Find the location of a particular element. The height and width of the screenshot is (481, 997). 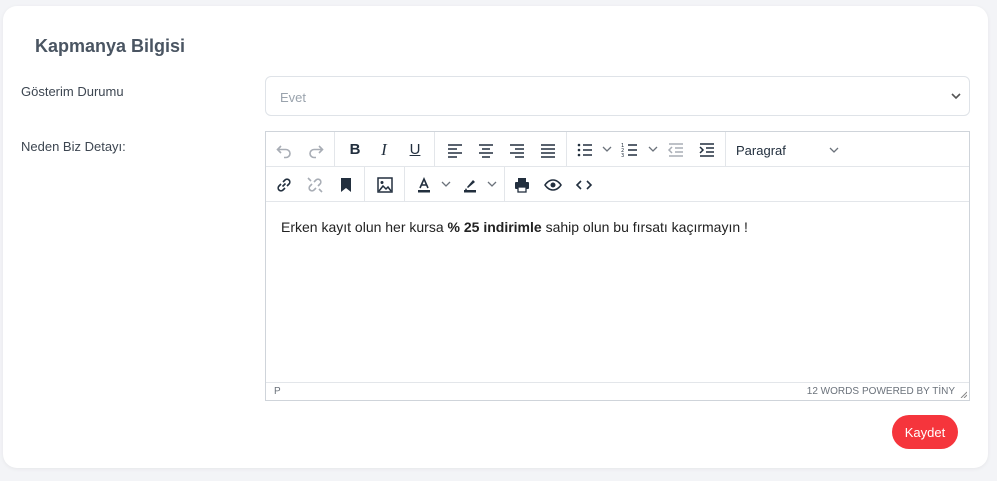

link-icon is located at coordinates (284, 184).